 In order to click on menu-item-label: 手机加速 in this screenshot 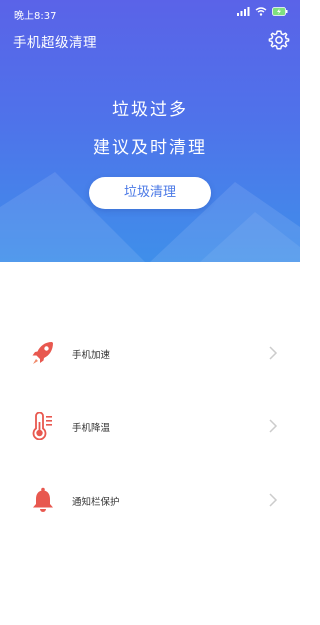, I will do `click(91, 355)`.